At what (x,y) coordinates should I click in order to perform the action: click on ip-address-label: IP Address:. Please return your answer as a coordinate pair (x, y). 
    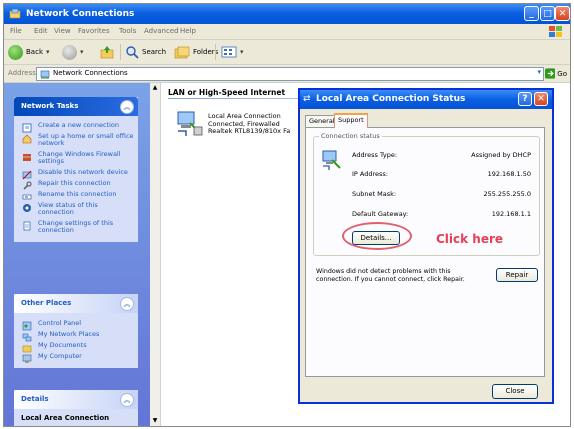
    Looking at the image, I should click on (370, 174).